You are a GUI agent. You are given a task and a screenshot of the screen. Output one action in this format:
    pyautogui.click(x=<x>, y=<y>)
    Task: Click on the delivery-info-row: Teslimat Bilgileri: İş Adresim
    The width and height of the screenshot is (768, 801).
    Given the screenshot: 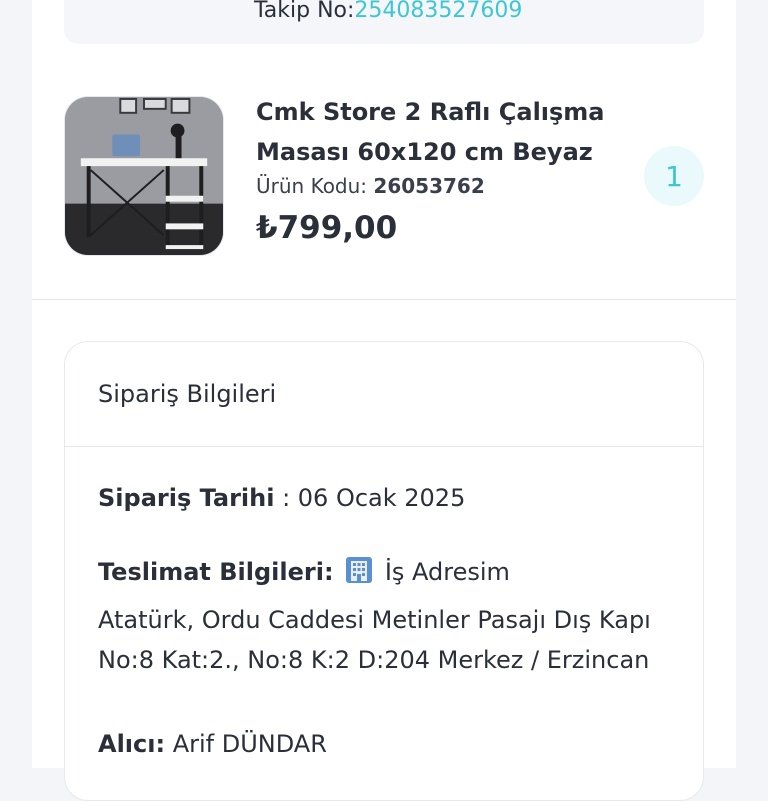 What is the action you would take?
    pyautogui.click(x=304, y=571)
    